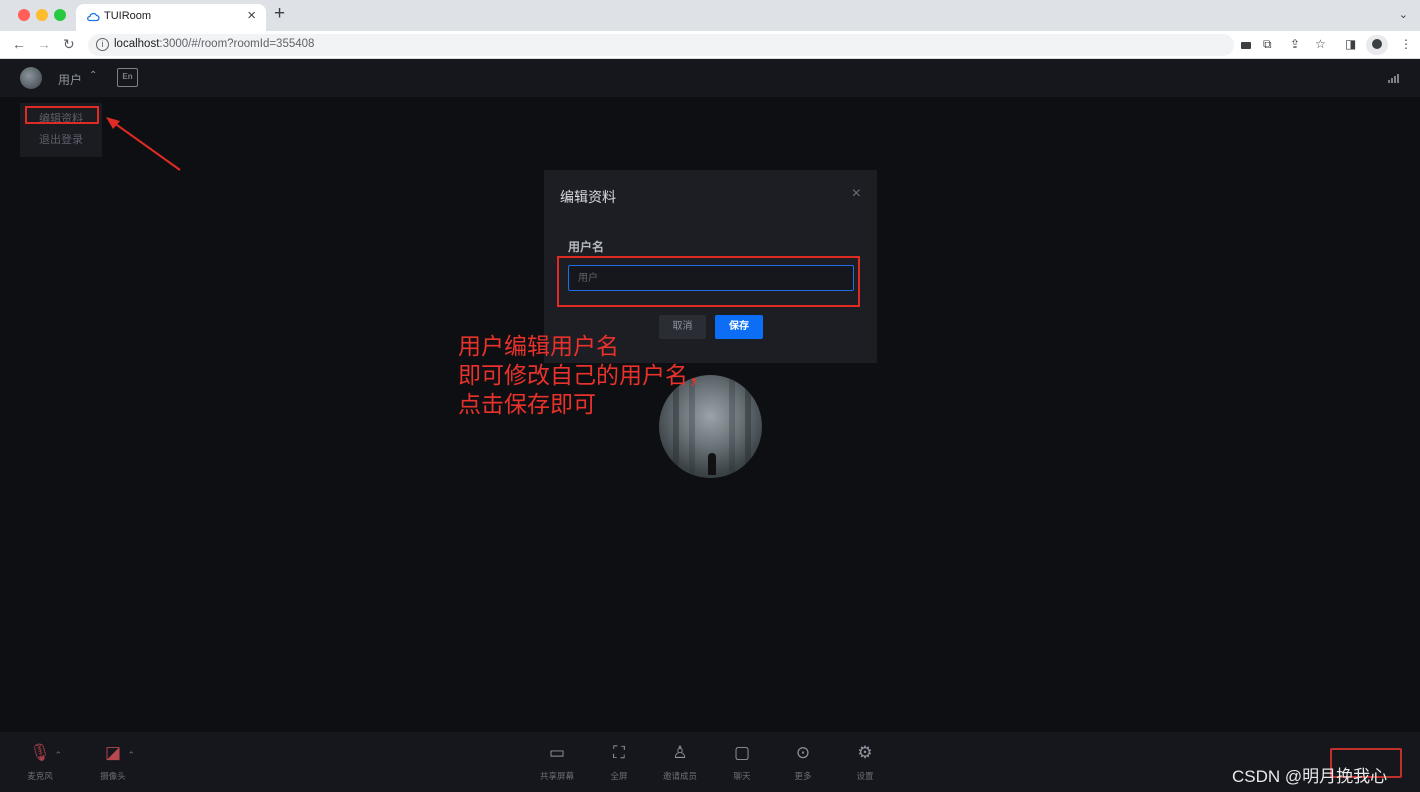 The height and width of the screenshot is (792, 1420). What do you see at coordinates (708, 281) in the screenshot?
I see `annotation-box-input` at bounding box center [708, 281].